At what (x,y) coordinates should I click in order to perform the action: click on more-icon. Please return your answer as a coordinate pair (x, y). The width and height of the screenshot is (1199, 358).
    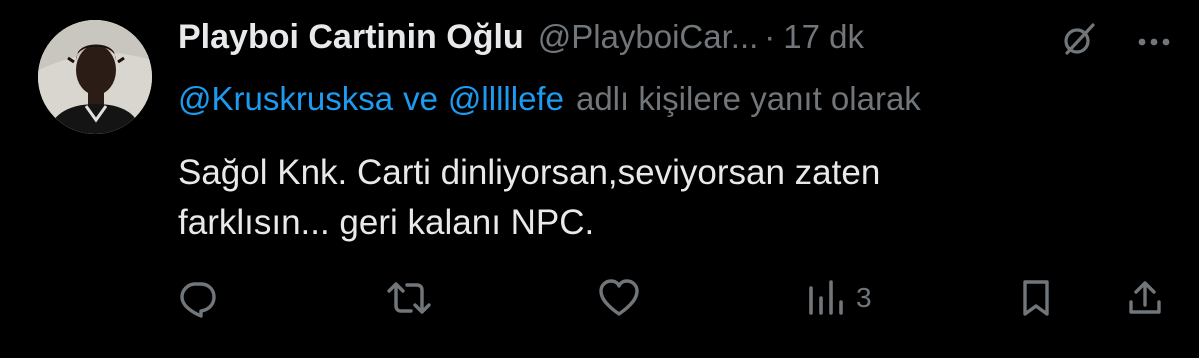
    Looking at the image, I should click on (1154, 43).